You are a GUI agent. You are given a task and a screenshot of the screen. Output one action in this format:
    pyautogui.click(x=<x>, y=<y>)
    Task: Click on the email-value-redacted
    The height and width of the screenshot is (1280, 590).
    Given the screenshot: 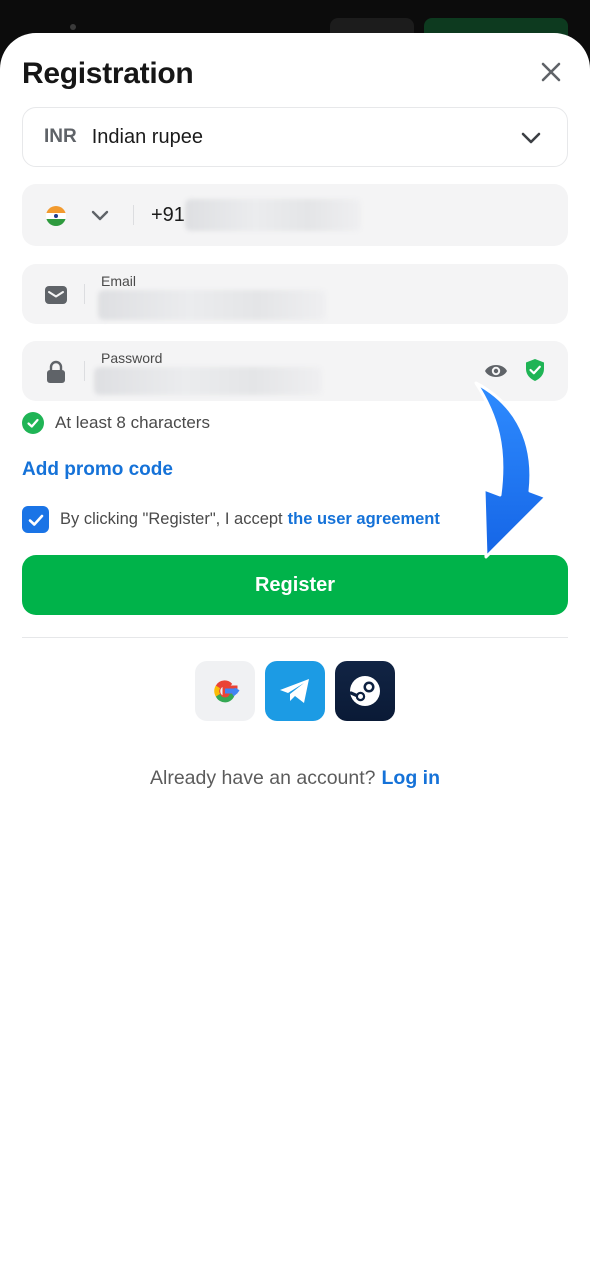 What is the action you would take?
    pyautogui.click(x=212, y=305)
    